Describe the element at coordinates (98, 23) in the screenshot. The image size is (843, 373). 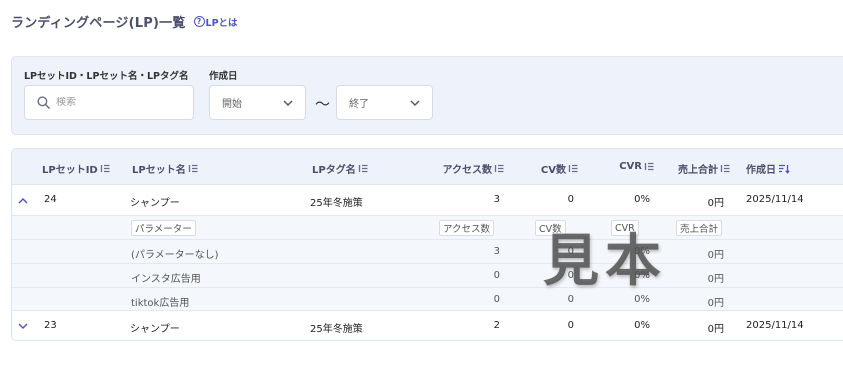
I see `page-title: ランディングページ(LP)一覧` at that location.